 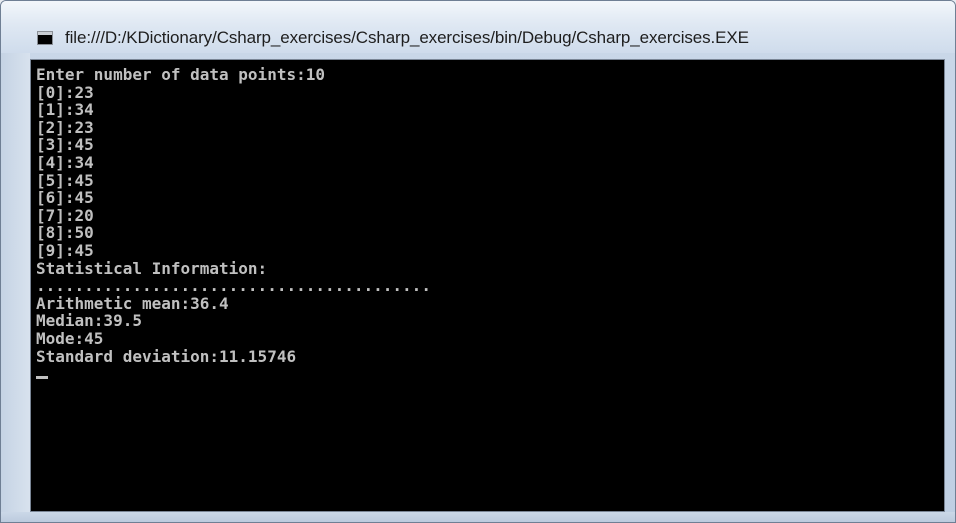 What do you see at coordinates (42, 378) in the screenshot?
I see `text-cursor` at bounding box center [42, 378].